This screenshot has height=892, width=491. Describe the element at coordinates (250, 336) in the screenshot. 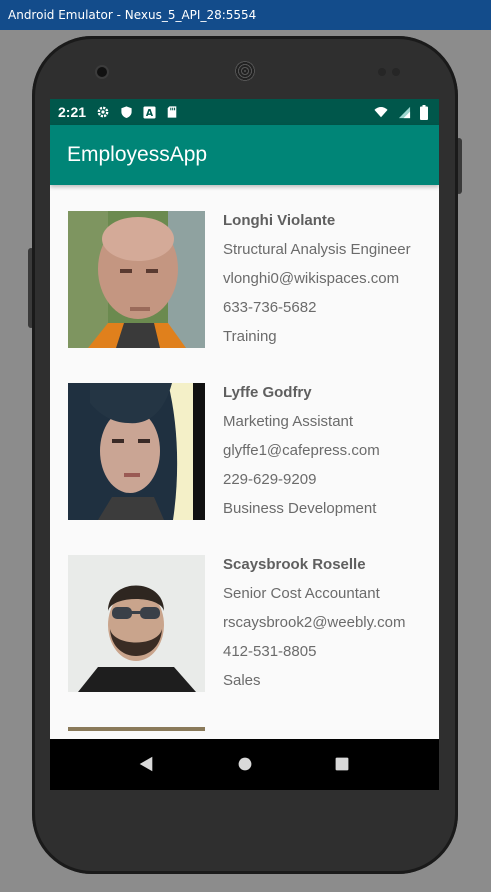

I see `employee-department: Training` at that location.